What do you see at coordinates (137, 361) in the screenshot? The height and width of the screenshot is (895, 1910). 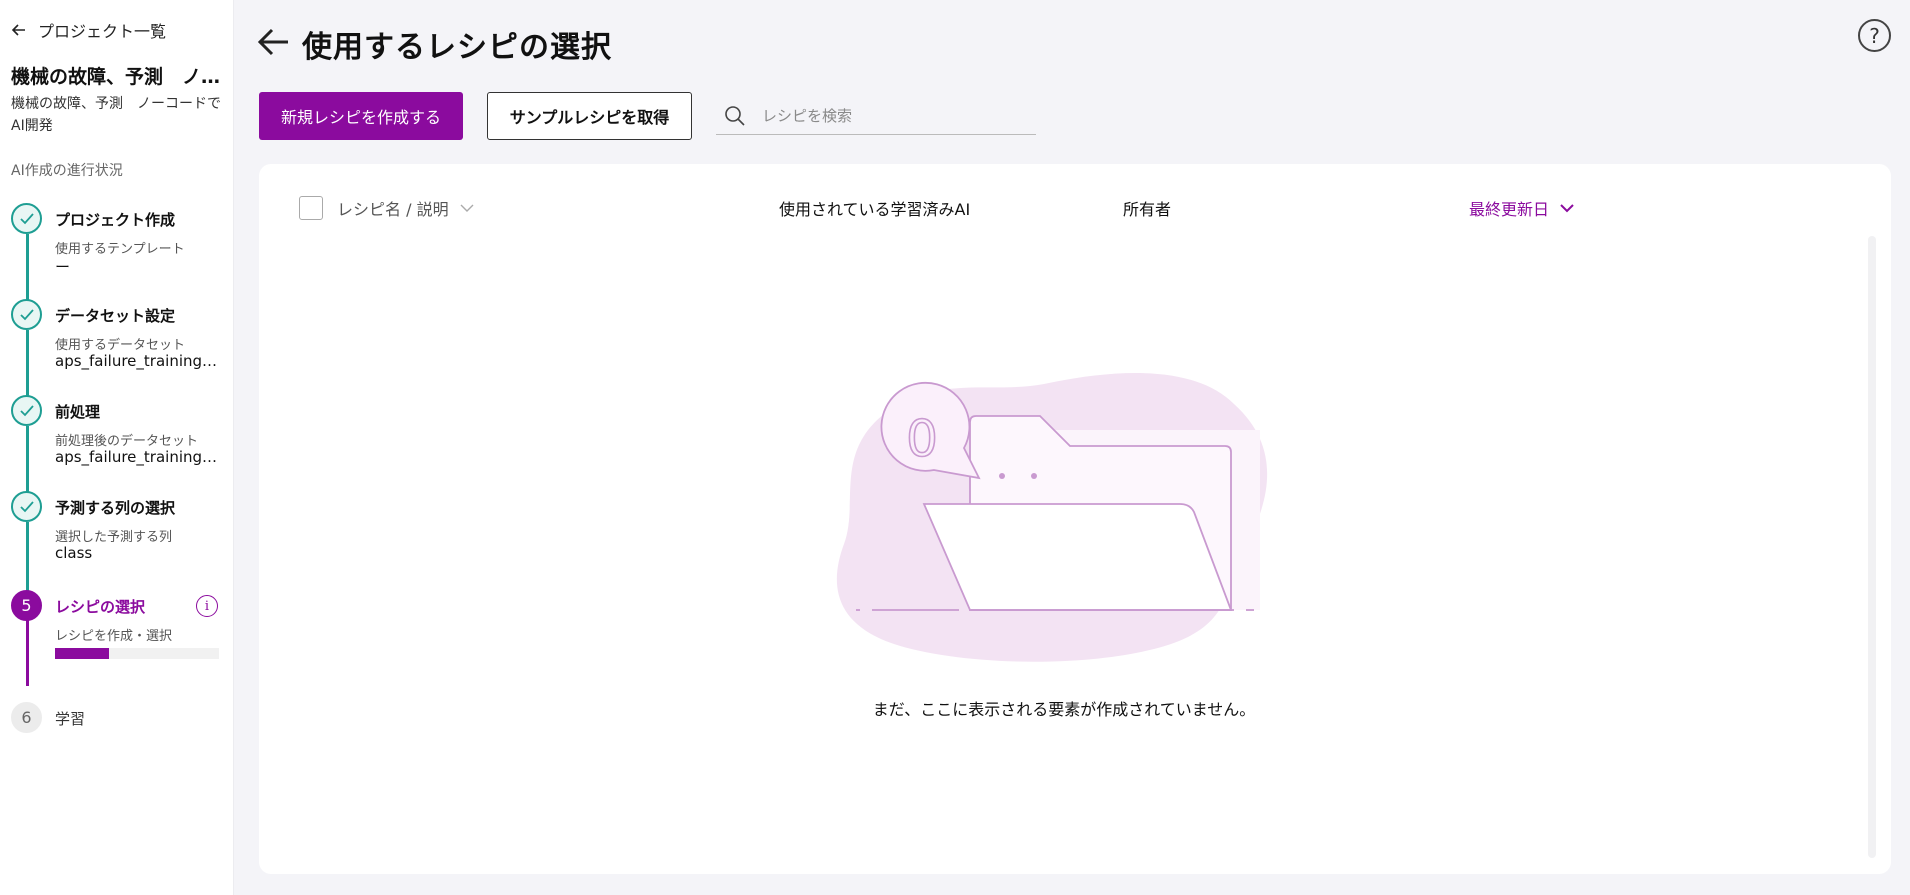 I see `step-2-value: aps_failure_training_set` at bounding box center [137, 361].